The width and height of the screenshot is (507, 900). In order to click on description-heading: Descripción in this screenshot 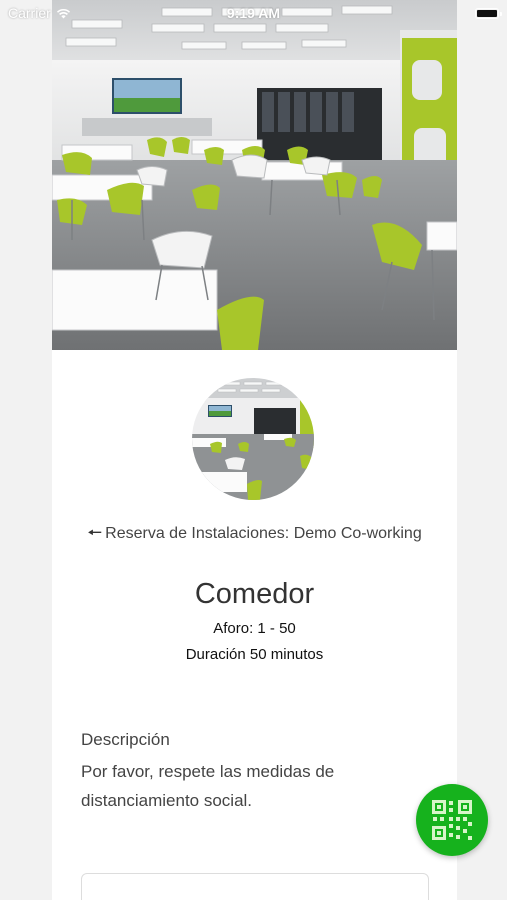, I will do `click(125, 739)`.